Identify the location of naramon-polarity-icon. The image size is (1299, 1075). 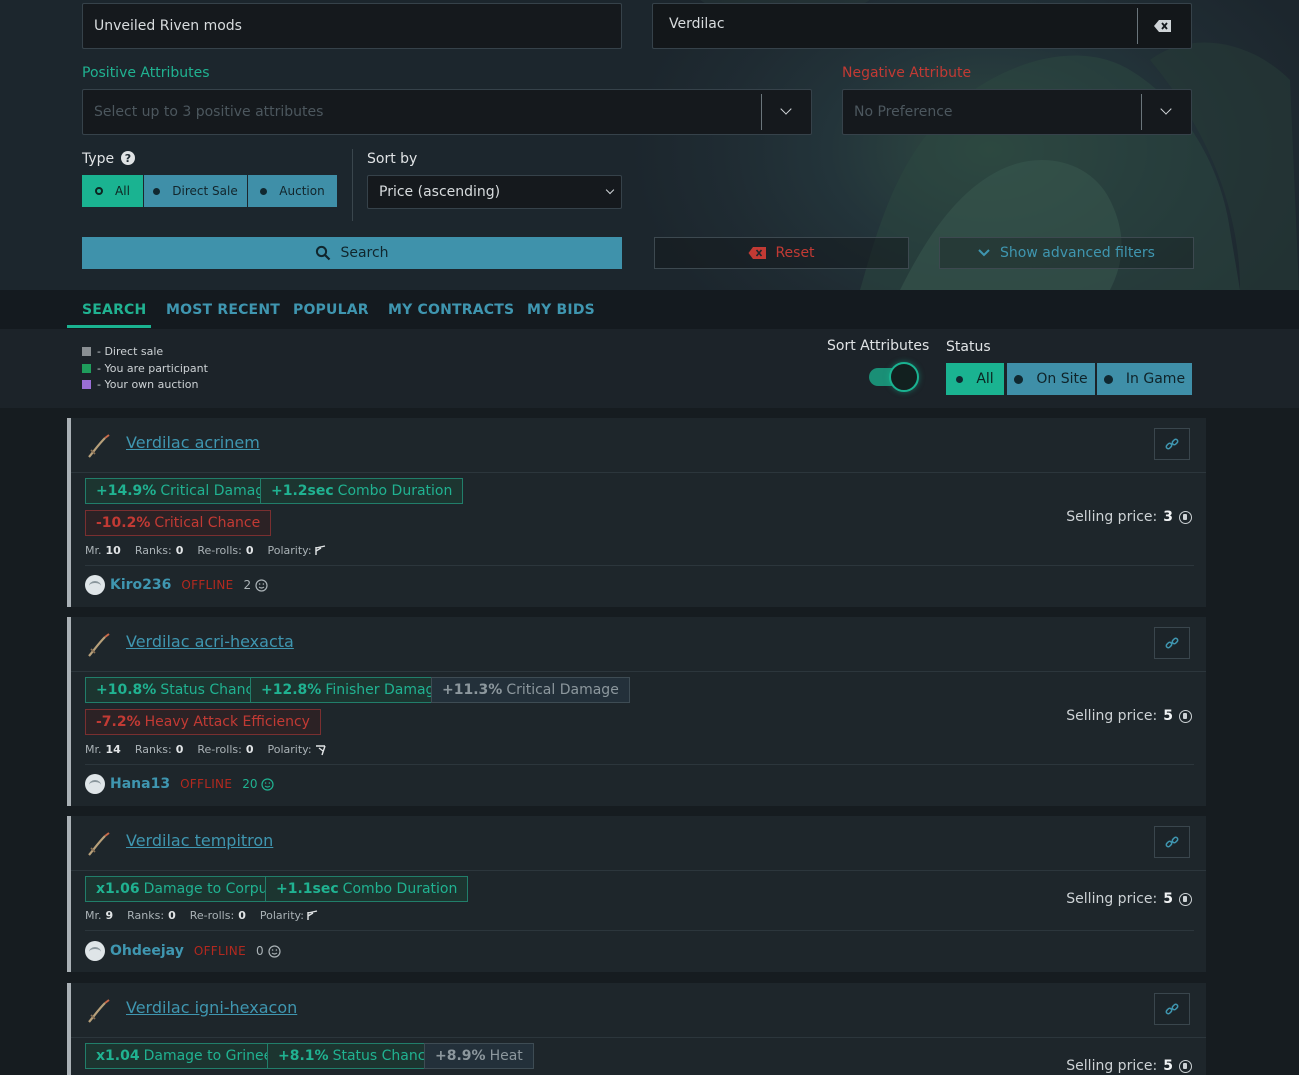
(320, 749).